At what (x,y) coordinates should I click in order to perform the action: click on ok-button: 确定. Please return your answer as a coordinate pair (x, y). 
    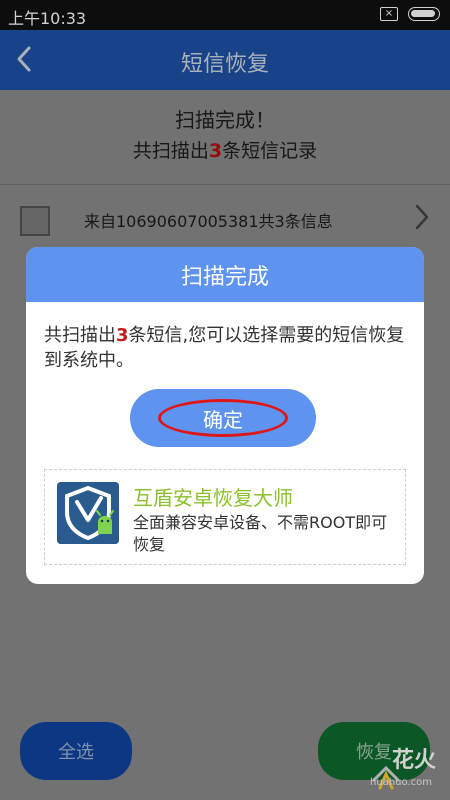
    Looking at the image, I should click on (223, 418).